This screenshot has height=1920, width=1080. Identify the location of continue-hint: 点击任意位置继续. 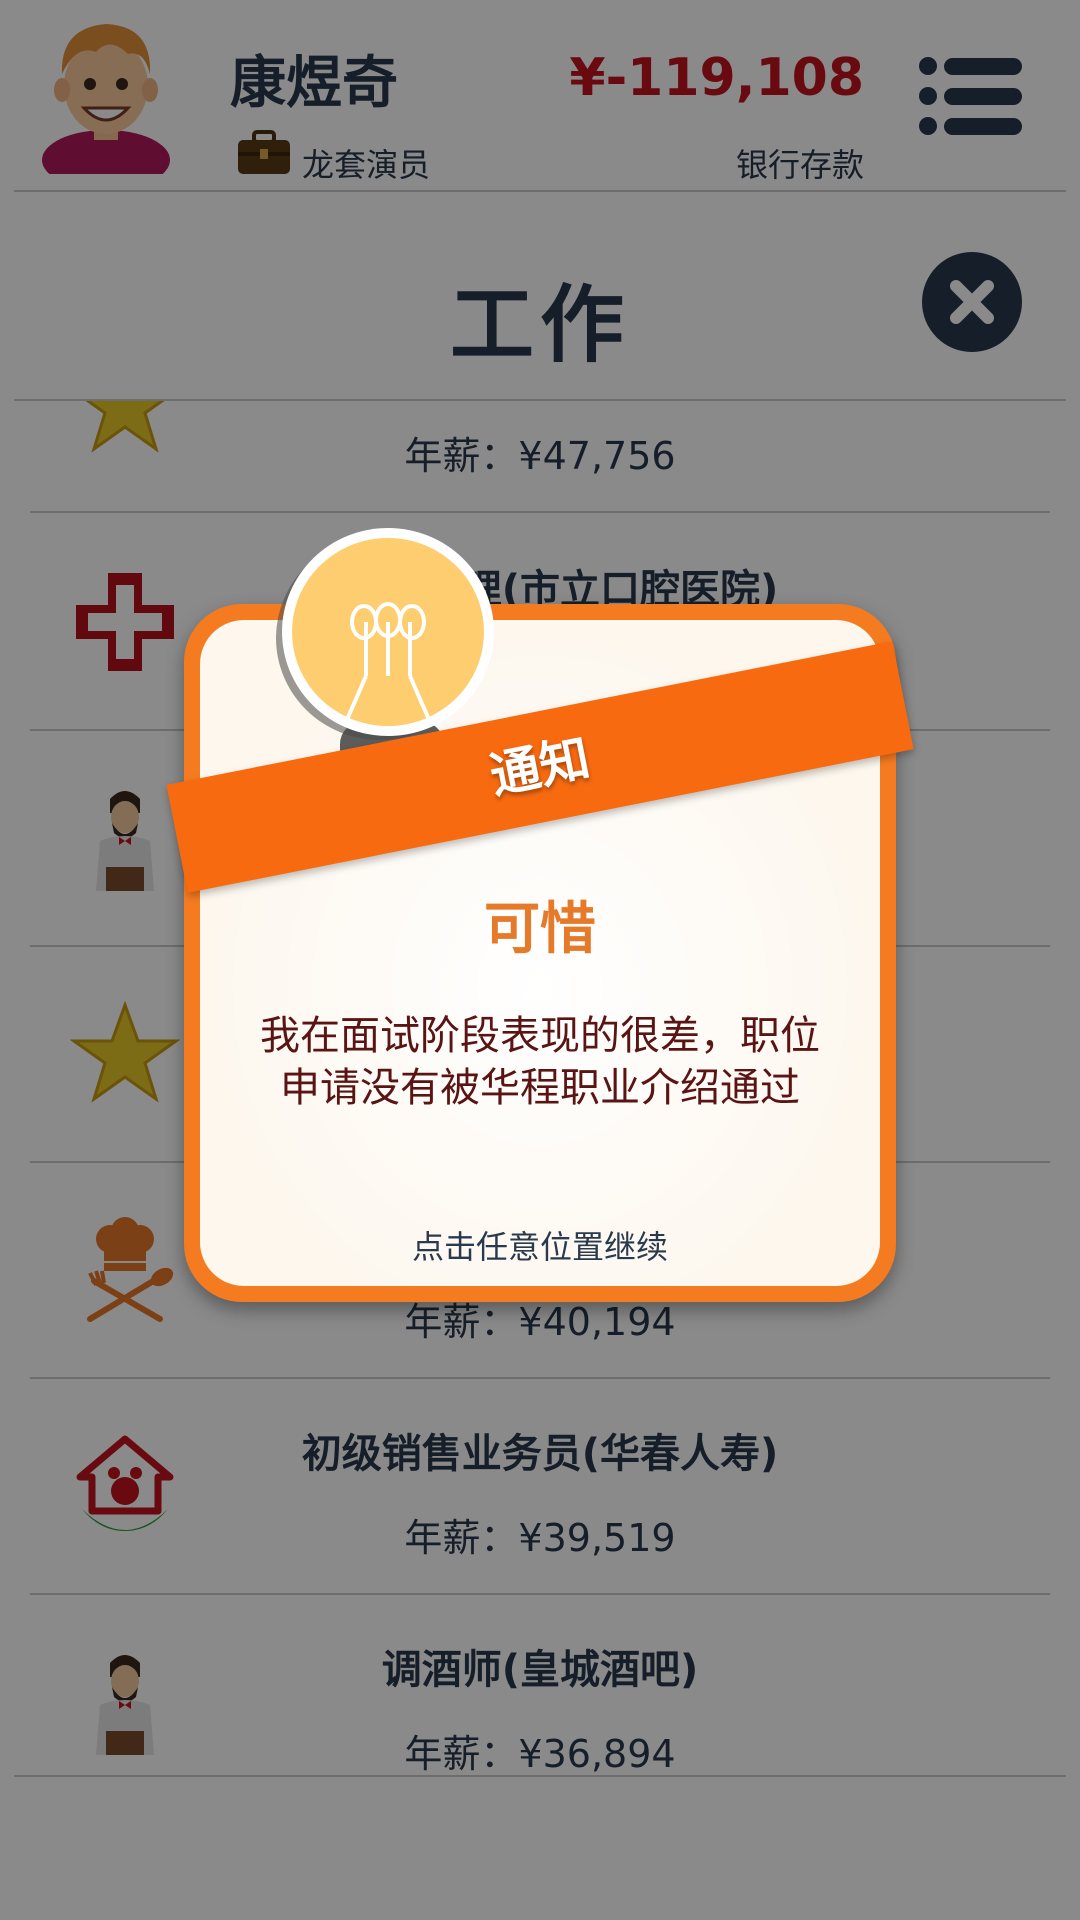
(540, 1245).